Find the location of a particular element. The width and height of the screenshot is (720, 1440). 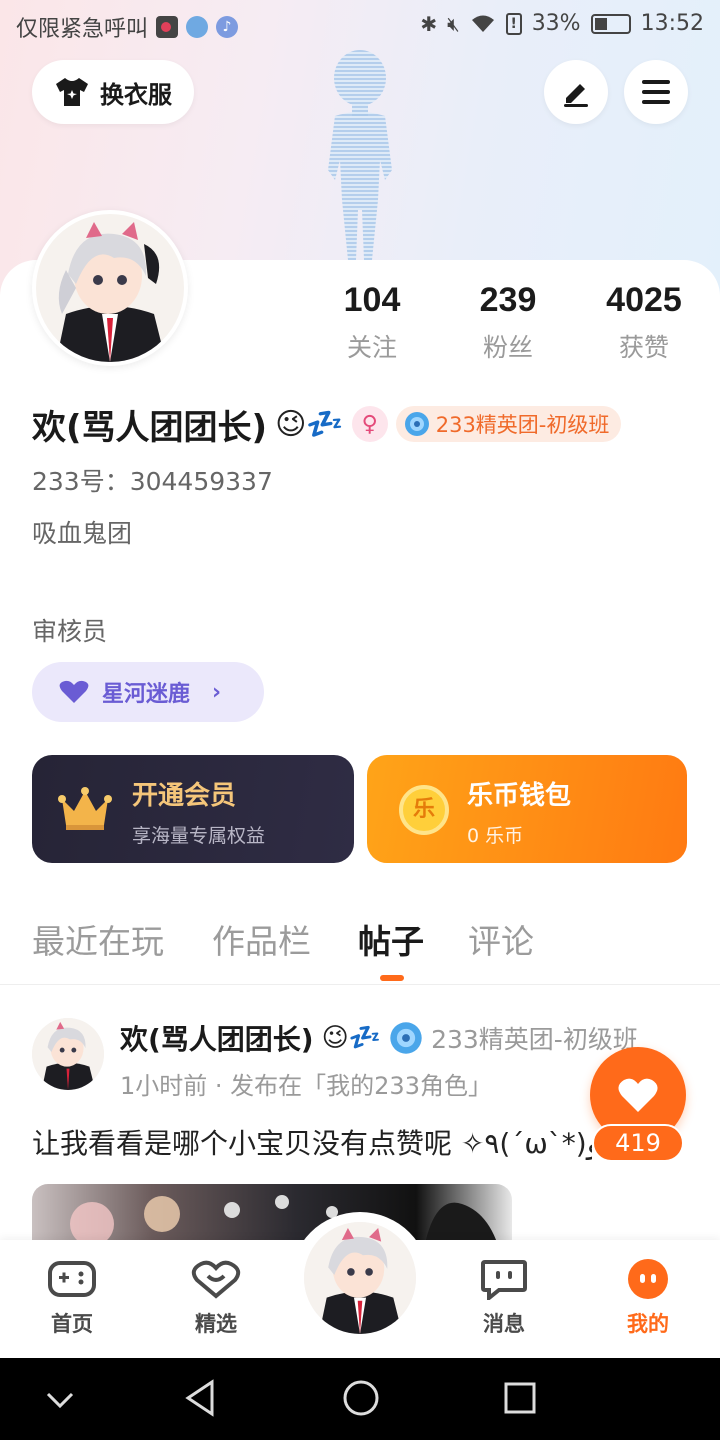

female-gender-icon: ♀ is located at coordinates (369, 424).